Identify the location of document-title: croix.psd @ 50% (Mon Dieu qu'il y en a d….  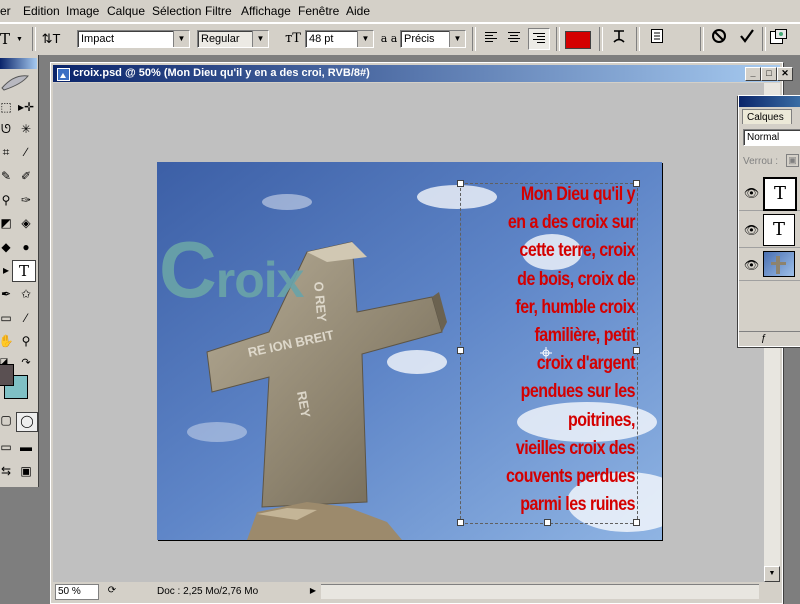
(221, 73).